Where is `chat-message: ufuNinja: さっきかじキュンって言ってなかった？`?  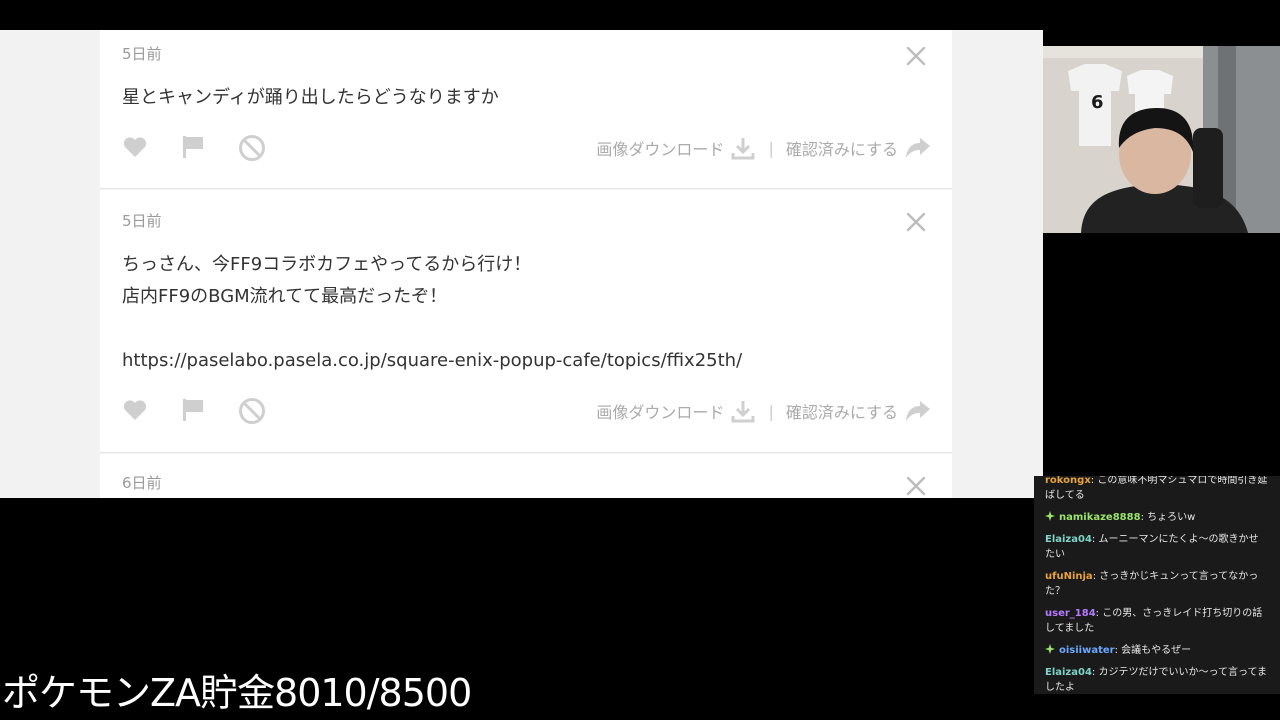 chat-message: ufuNinja: さっきかじキュンって言ってなかった？ is located at coordinates (1157, 584).